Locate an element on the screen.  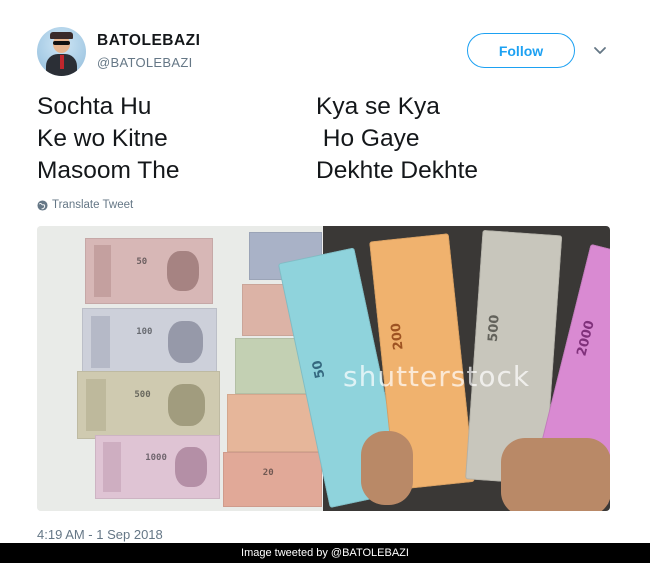
user-handle: @BATOLEBAZI is located at coordinates (145, 62).